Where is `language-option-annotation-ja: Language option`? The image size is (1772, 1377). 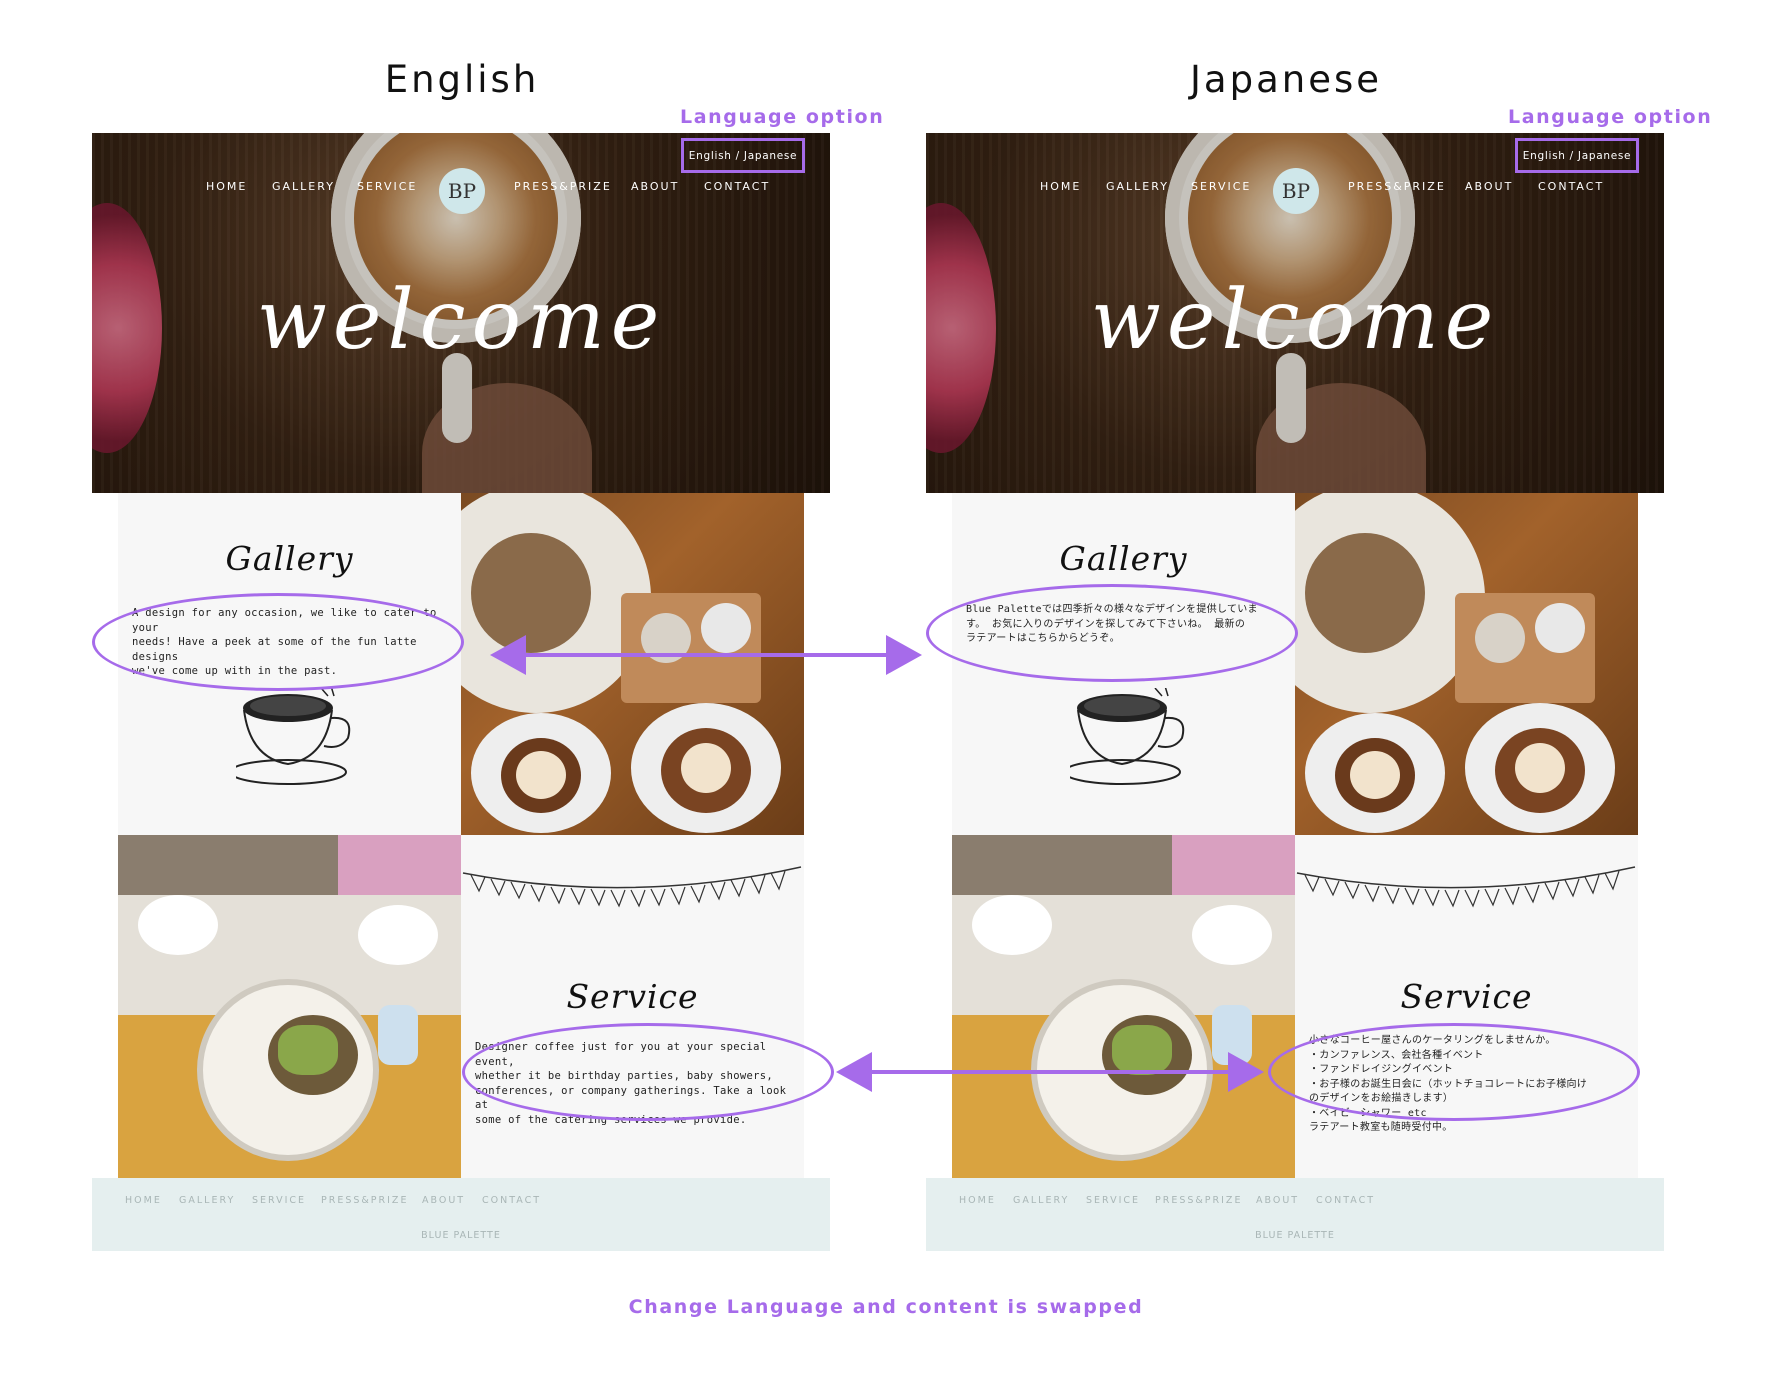
language-option-annotation-ja: Language option is located at coordinates (1610, 117).